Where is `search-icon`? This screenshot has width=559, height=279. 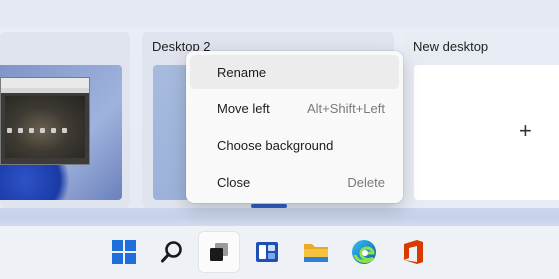
search-icon is located at coordinates (171, 252).